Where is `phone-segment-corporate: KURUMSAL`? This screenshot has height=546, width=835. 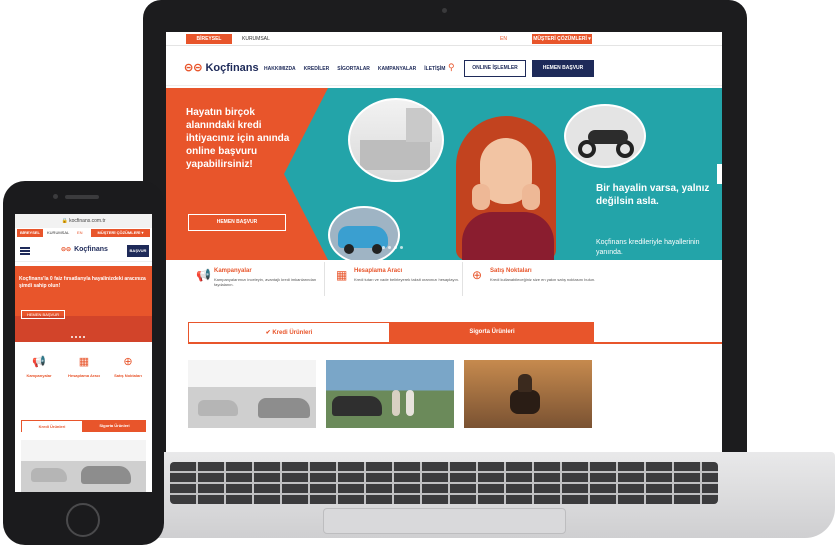
phone-segment-corporate: KURUMSAL is located at coordinates (58, 233).